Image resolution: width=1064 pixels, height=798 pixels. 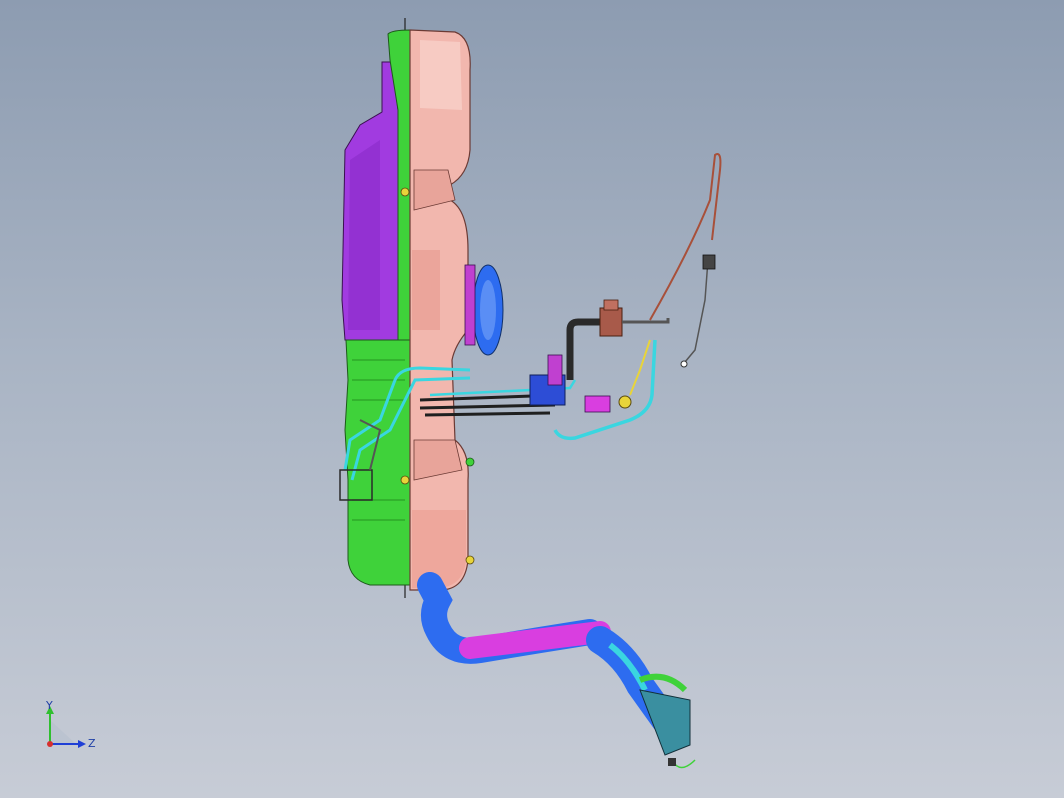 What do you see at coordinates (672, 762) in the screenshot?
I see `filler-cap` at bounding box center [672, 762].